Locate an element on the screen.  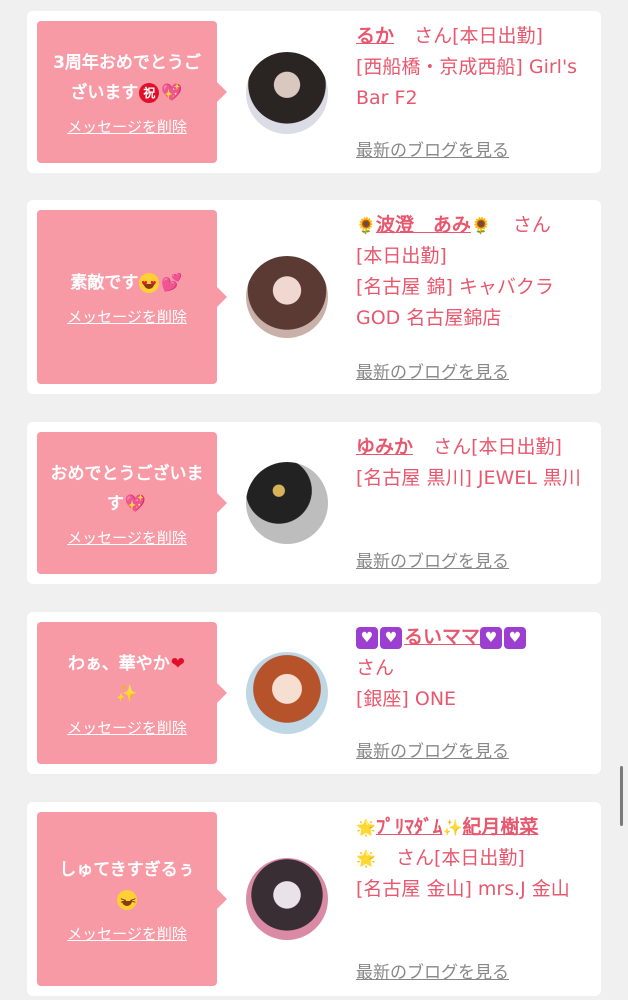
message-bubble: わぁ、華やか❤ ✨ メッセージを削除 is located at coordinates (132, 693).